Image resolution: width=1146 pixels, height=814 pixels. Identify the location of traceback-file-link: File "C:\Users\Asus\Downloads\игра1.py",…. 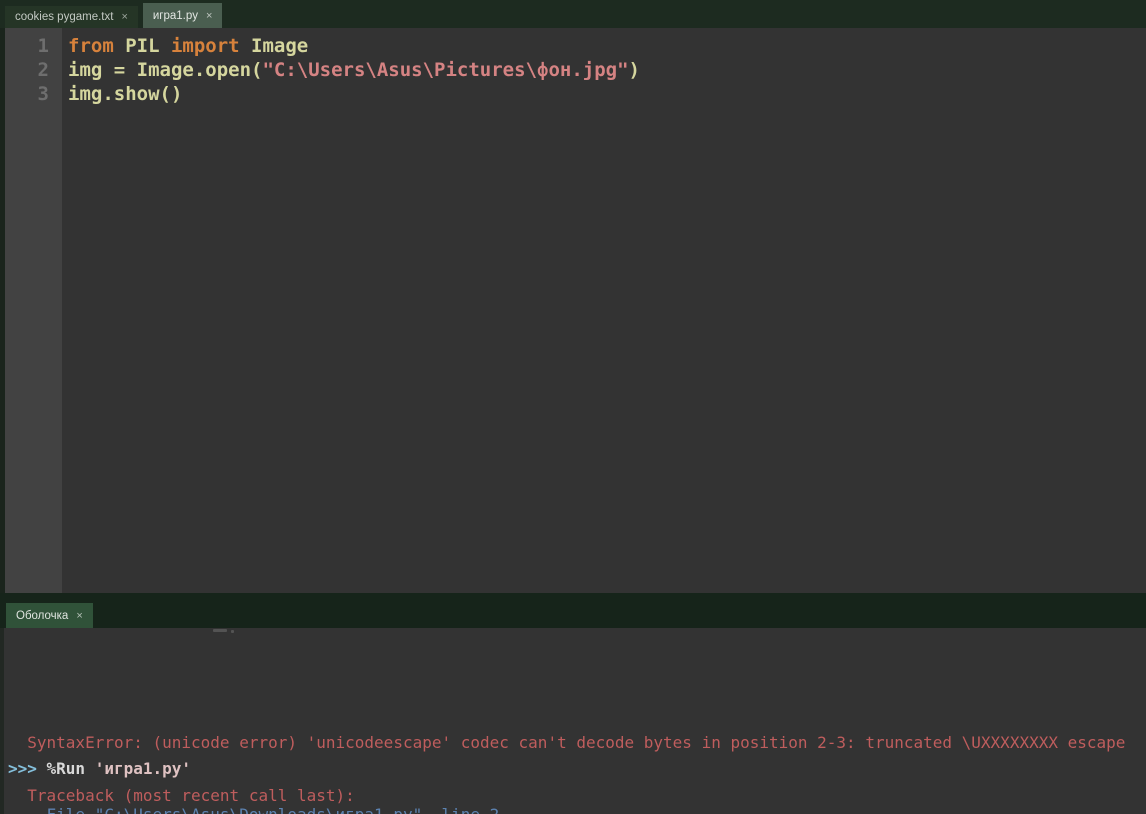
(273, 809).